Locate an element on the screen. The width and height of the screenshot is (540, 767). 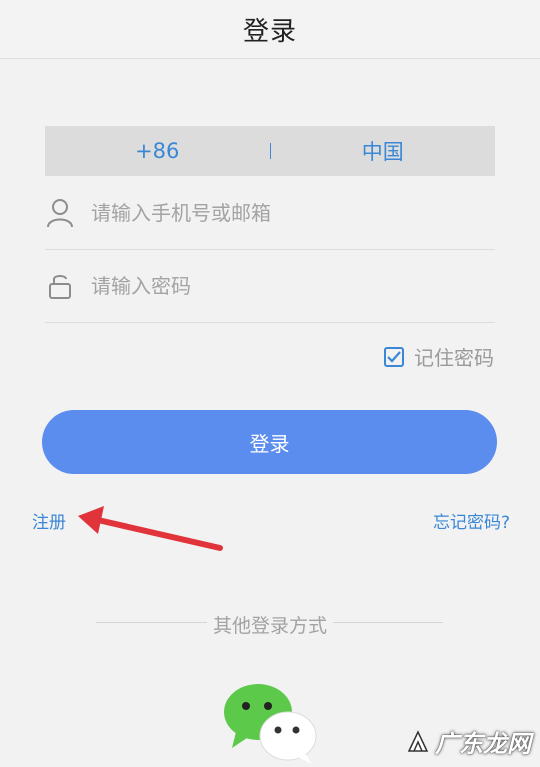
lock-icon is located at coordinates (60, 286).